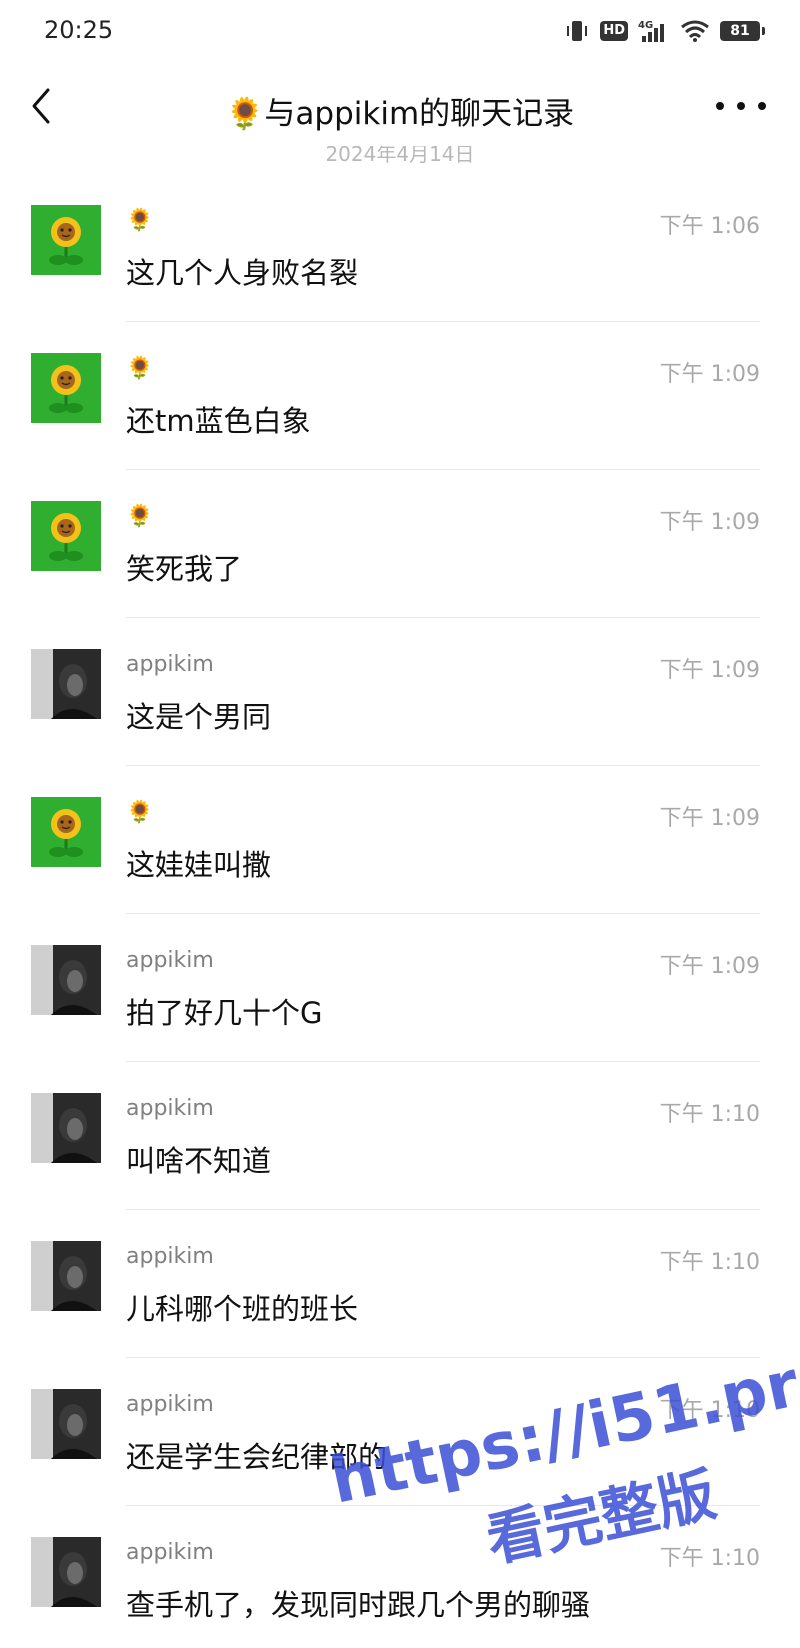 This screenshot has width=800, height=1648. I want to click on message-text: 这娃娃叫撒, so click(199, 865).